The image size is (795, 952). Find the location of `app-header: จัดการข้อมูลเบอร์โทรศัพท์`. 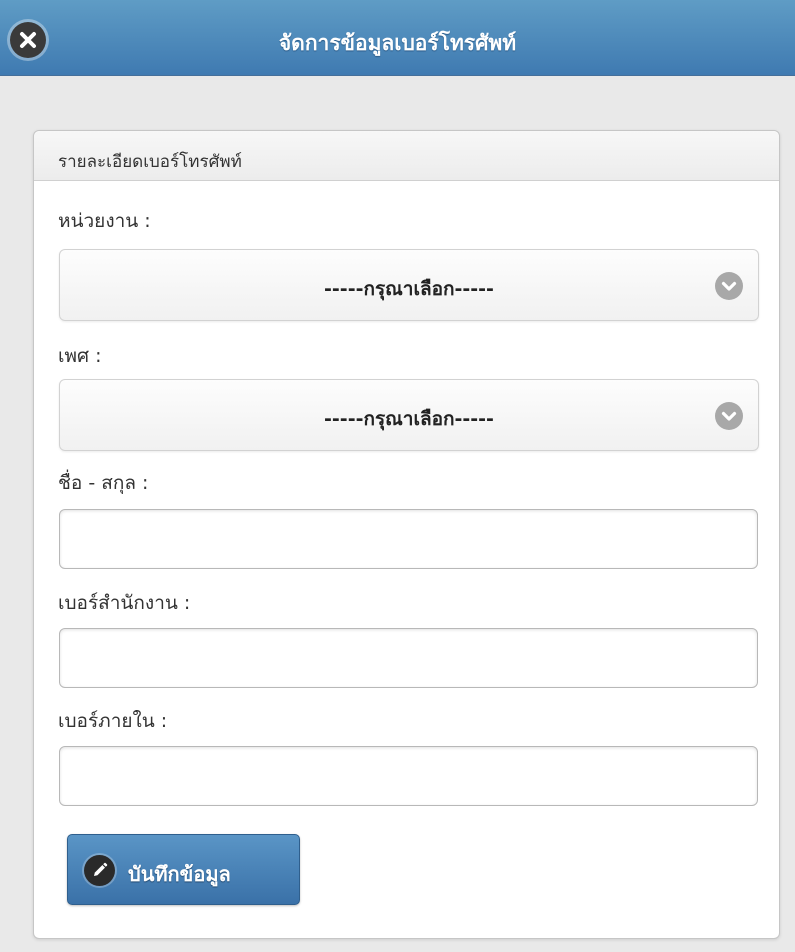

app-header: จัดการข้อมูลเบอร์โทรศัพท์ is located at coordinates (397, 38).